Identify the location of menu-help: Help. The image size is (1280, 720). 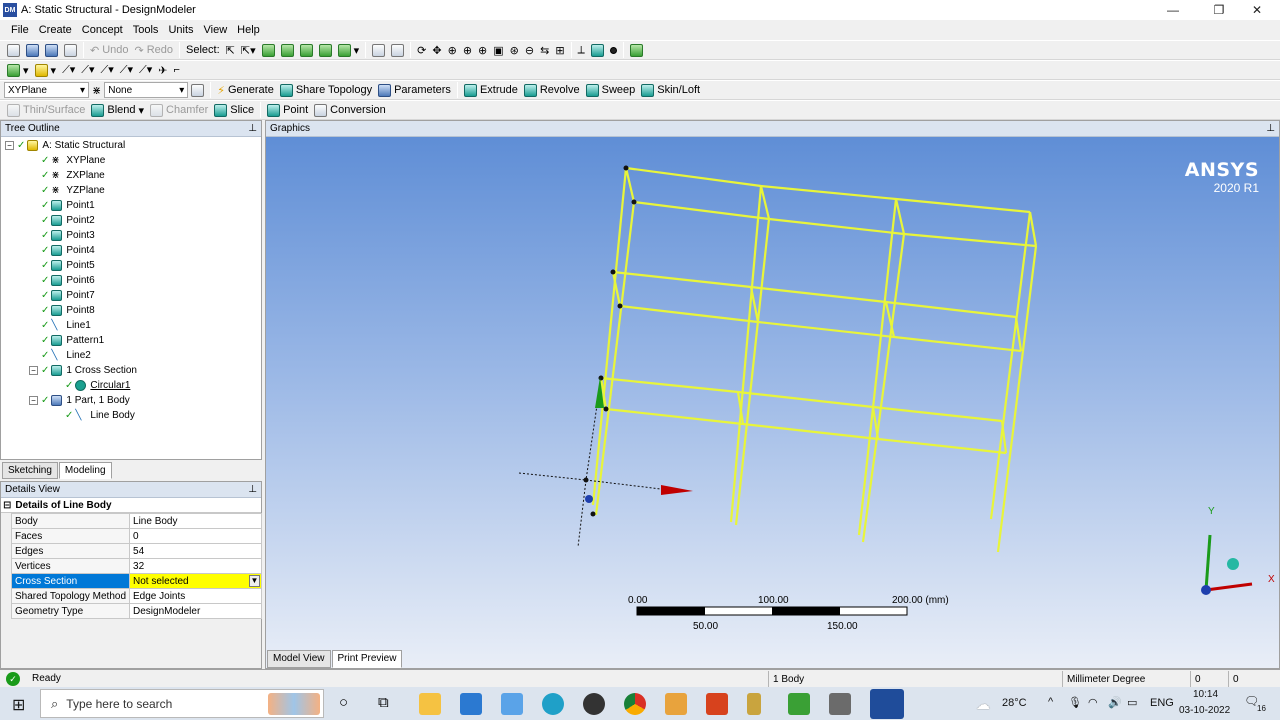
(248, 30).